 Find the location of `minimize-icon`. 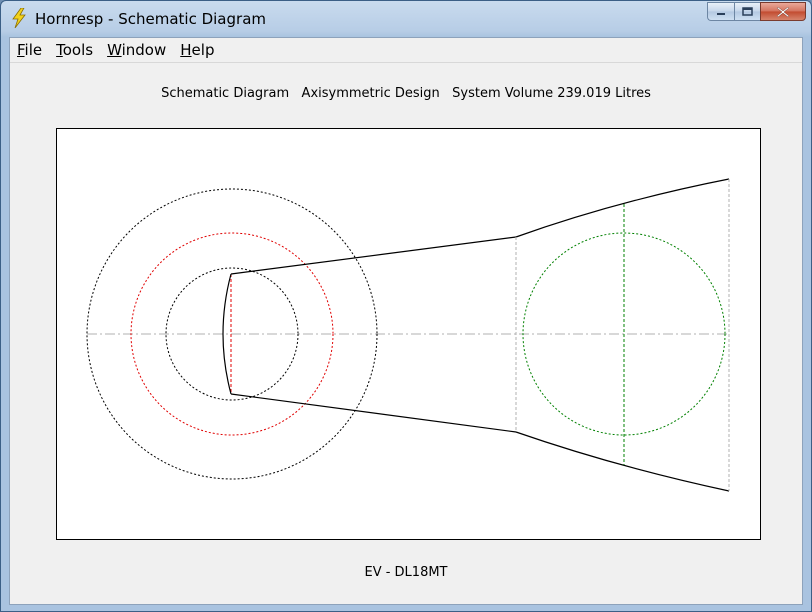

minimize-icon is located at coordinates (721, 13).